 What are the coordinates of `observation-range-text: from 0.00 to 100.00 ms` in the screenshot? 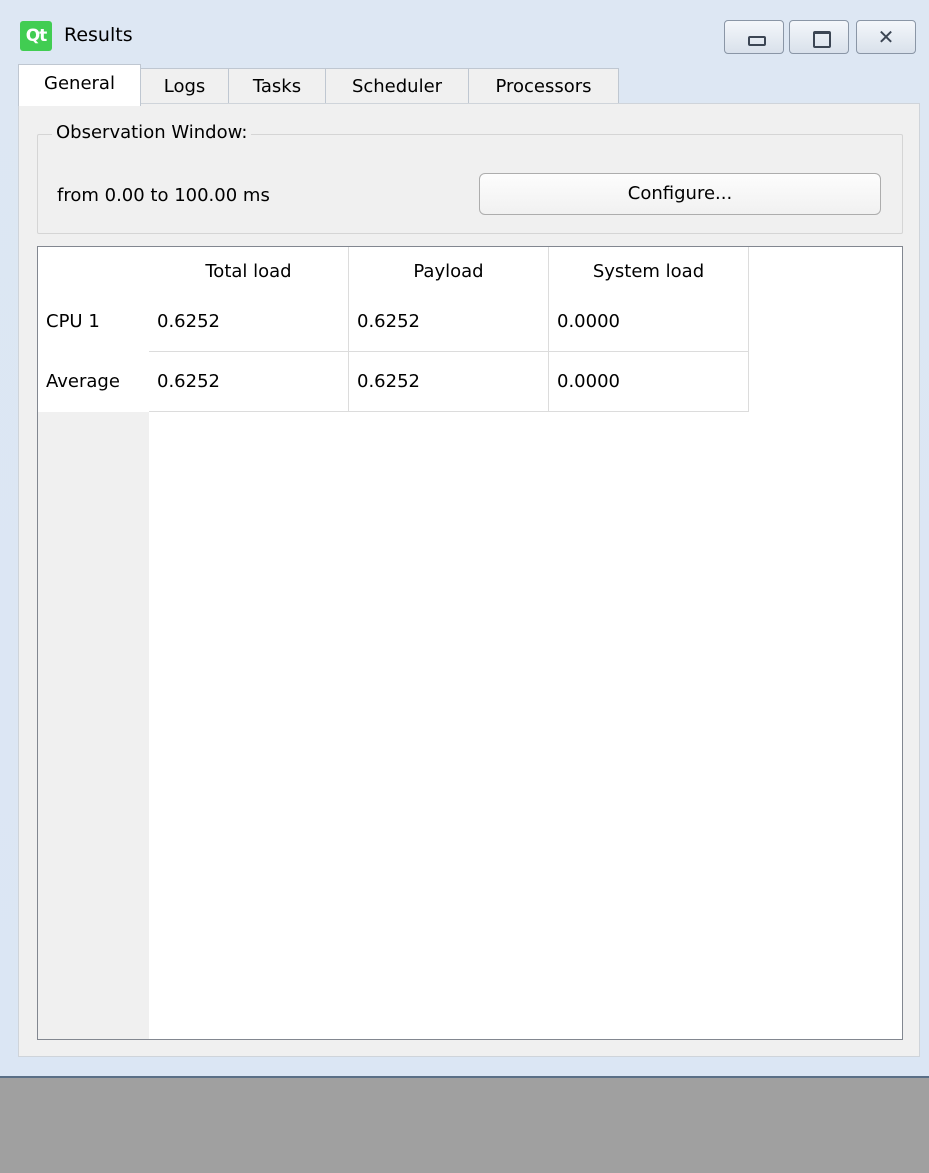 It's located at (163, 195).